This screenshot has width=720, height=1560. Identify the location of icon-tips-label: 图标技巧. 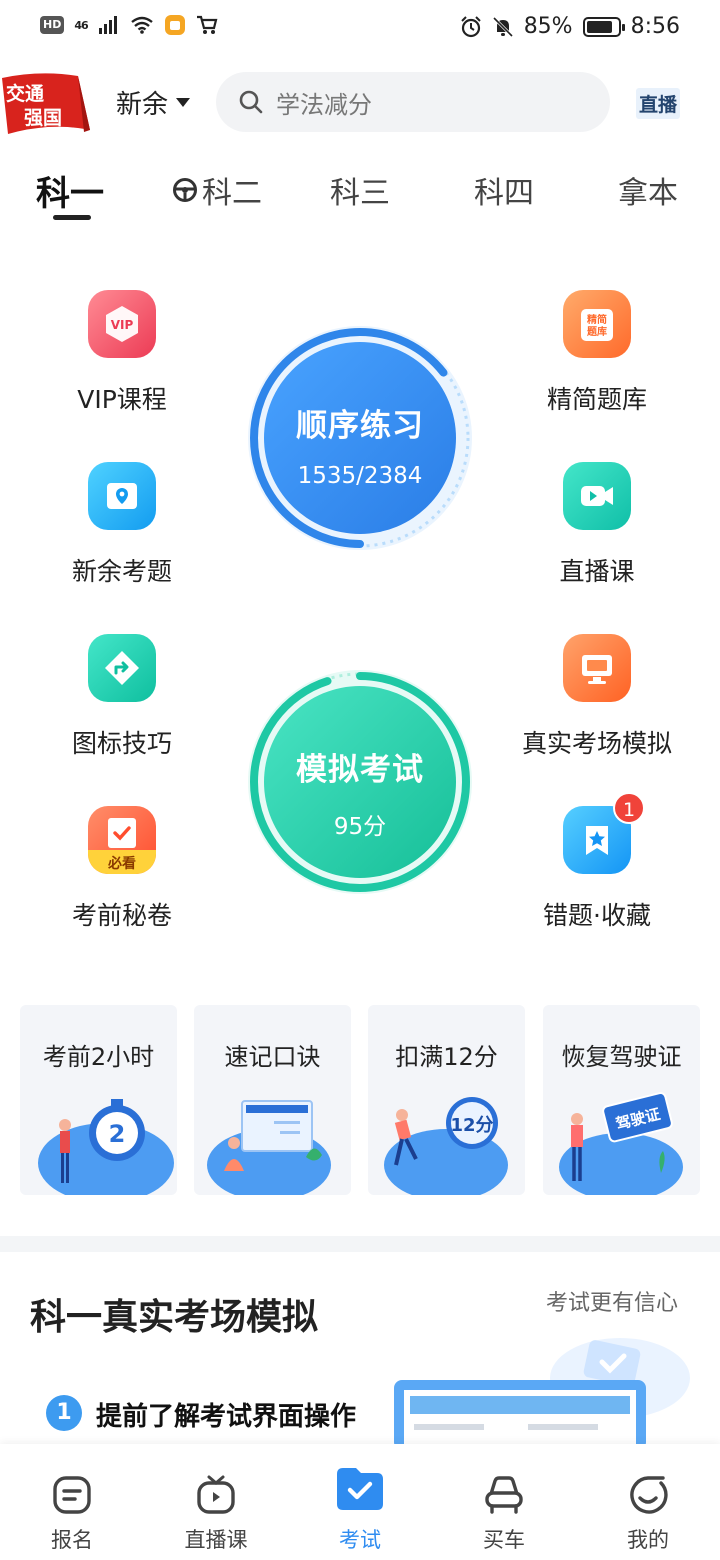
(121, 743).